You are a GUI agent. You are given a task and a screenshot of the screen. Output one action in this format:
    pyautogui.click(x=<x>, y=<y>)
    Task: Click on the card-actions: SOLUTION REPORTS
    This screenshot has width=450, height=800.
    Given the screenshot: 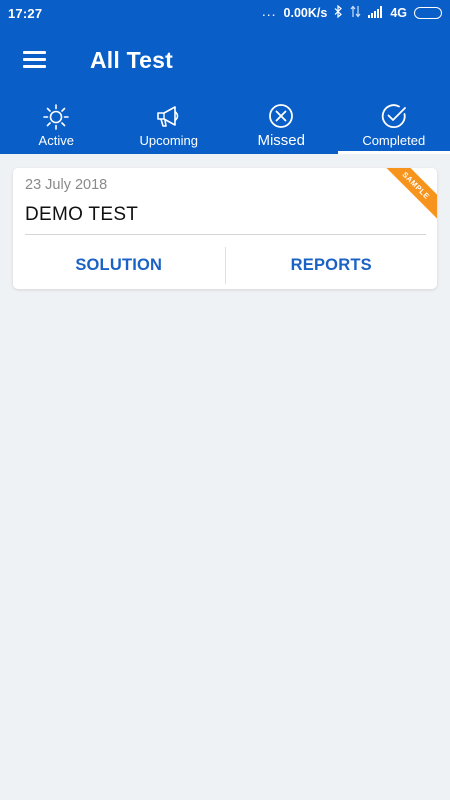 What is the action you would take?
    pyautogui.click(x=225, y=265)
    